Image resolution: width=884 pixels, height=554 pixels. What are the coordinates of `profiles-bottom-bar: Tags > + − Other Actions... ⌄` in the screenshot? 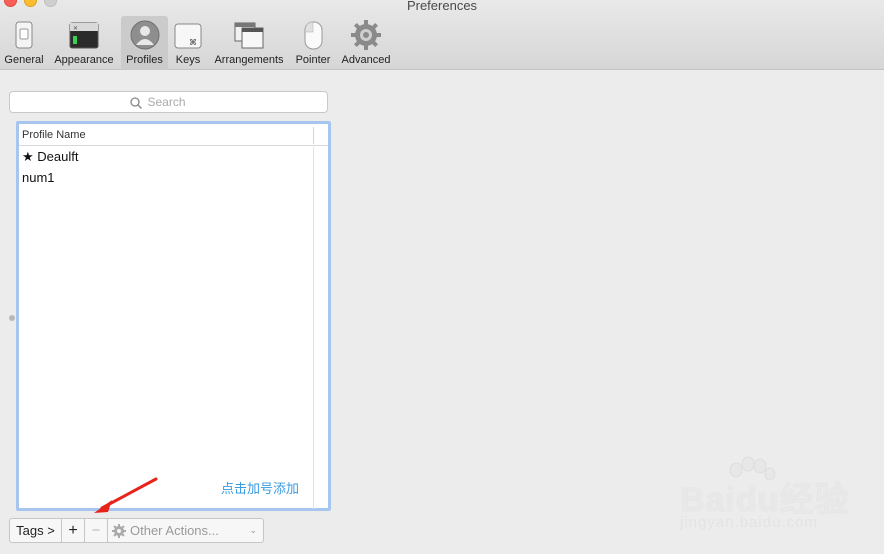 It's located at (136, 530).